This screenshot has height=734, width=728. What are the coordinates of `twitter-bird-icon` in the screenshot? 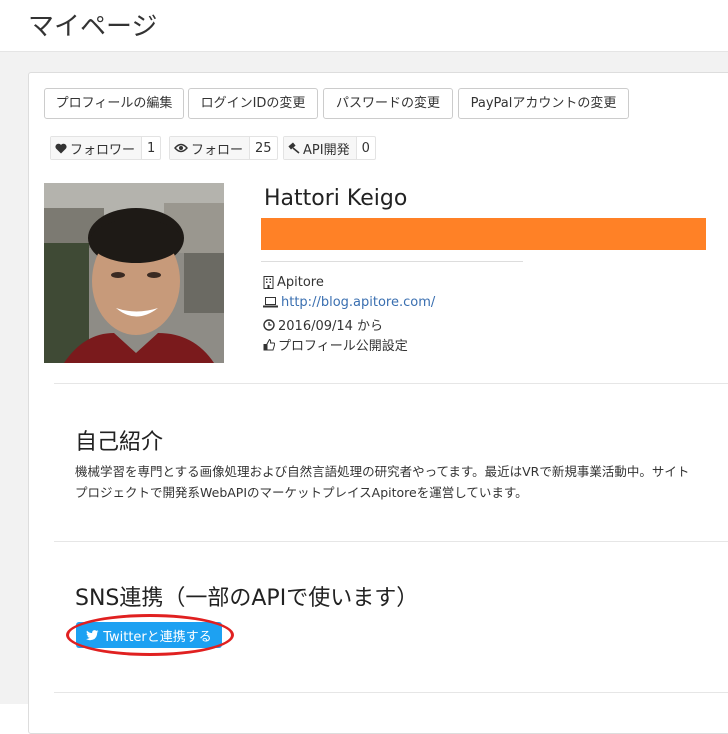 It's located at (92, 634).